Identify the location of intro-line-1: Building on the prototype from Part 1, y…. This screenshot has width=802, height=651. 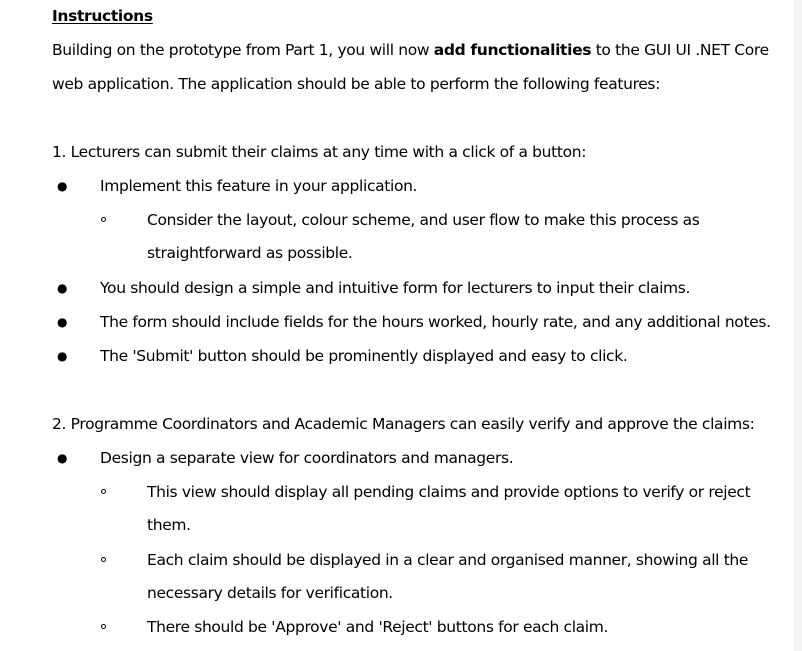
(410, 50).